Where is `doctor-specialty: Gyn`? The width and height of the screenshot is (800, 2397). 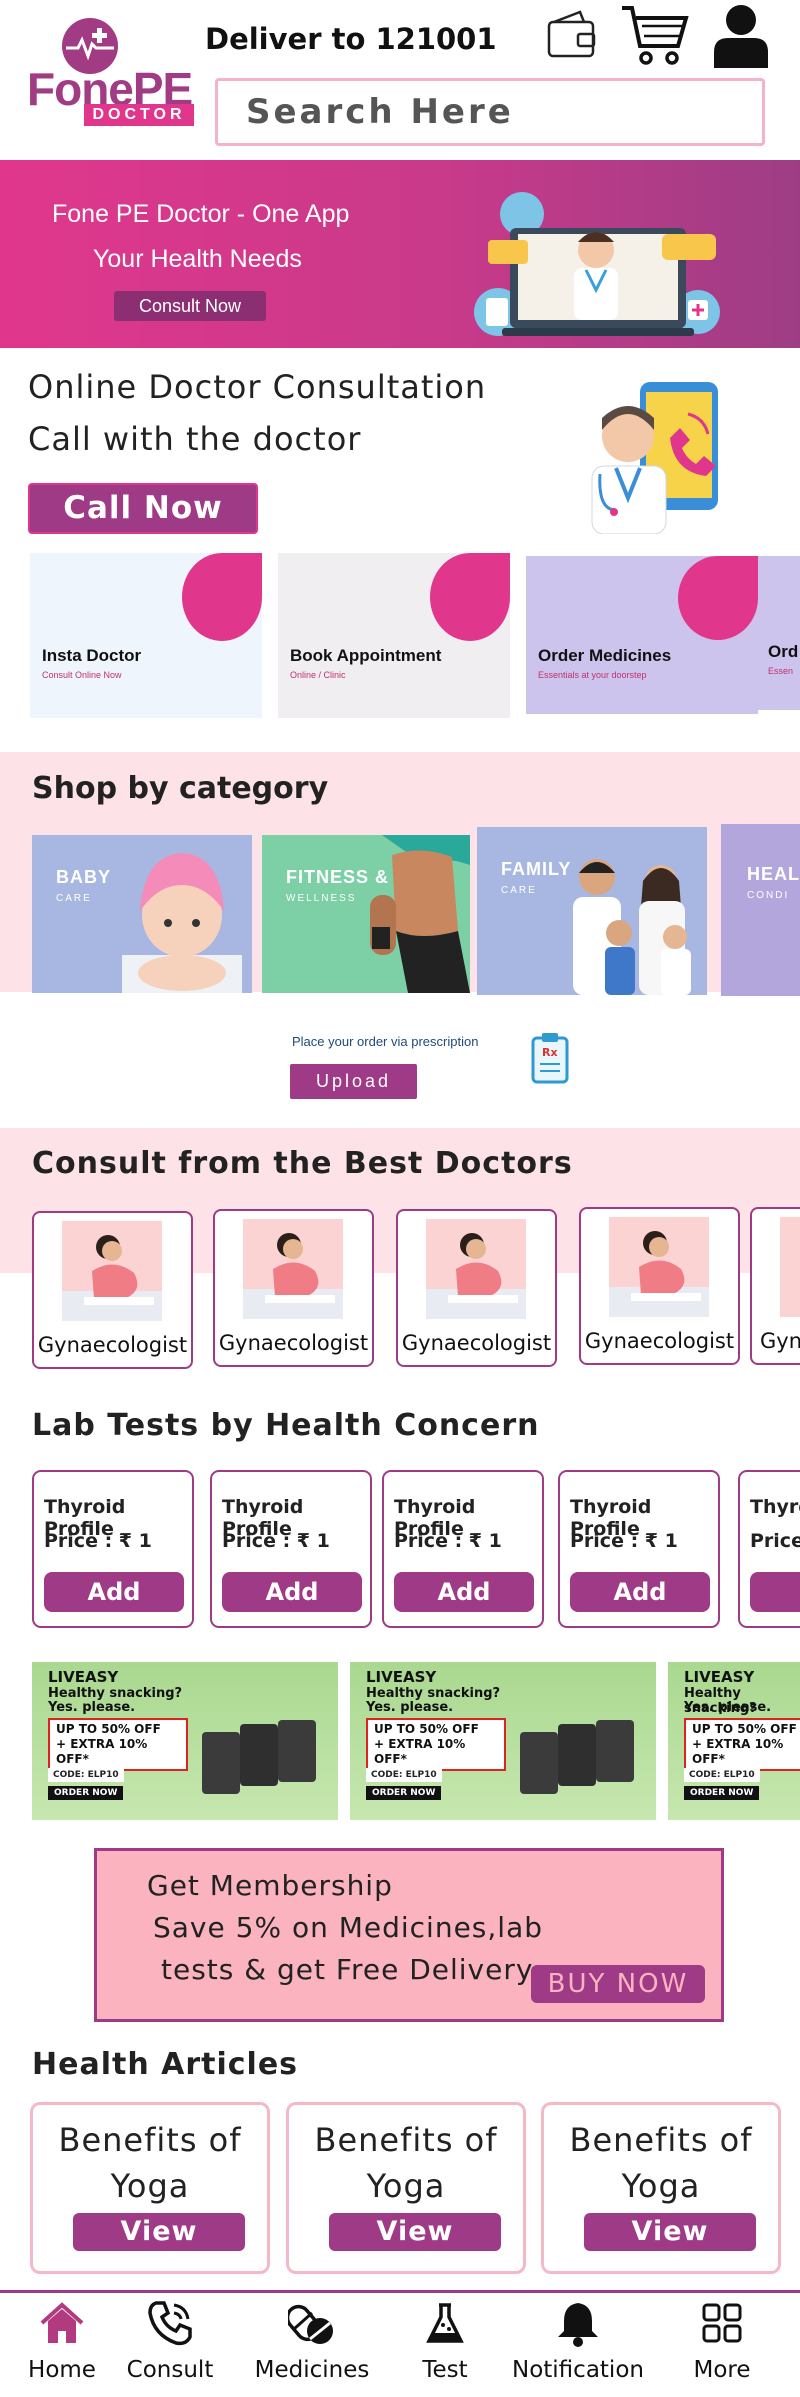
doctor-specialty: Gyn is located at coordinates (780, 1341).